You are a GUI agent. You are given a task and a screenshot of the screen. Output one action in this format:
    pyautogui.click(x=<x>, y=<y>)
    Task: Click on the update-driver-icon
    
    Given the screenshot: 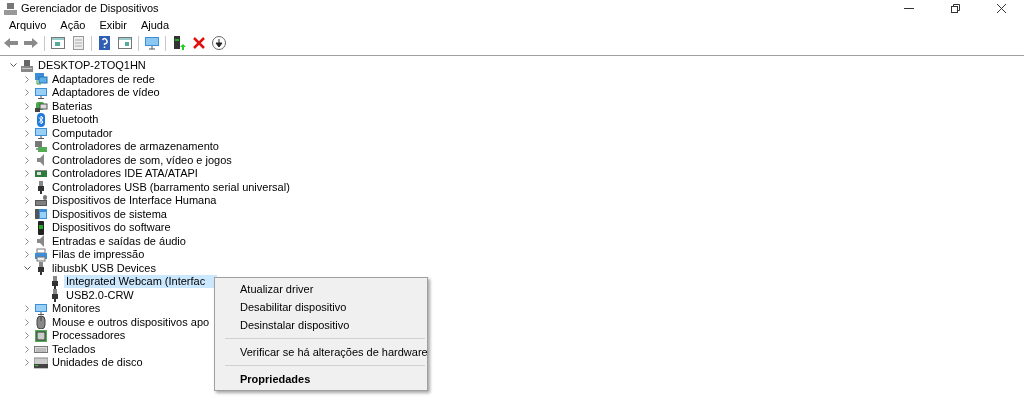 What is the action you would take?
    pyautogui.click(x=179, y=43)
    